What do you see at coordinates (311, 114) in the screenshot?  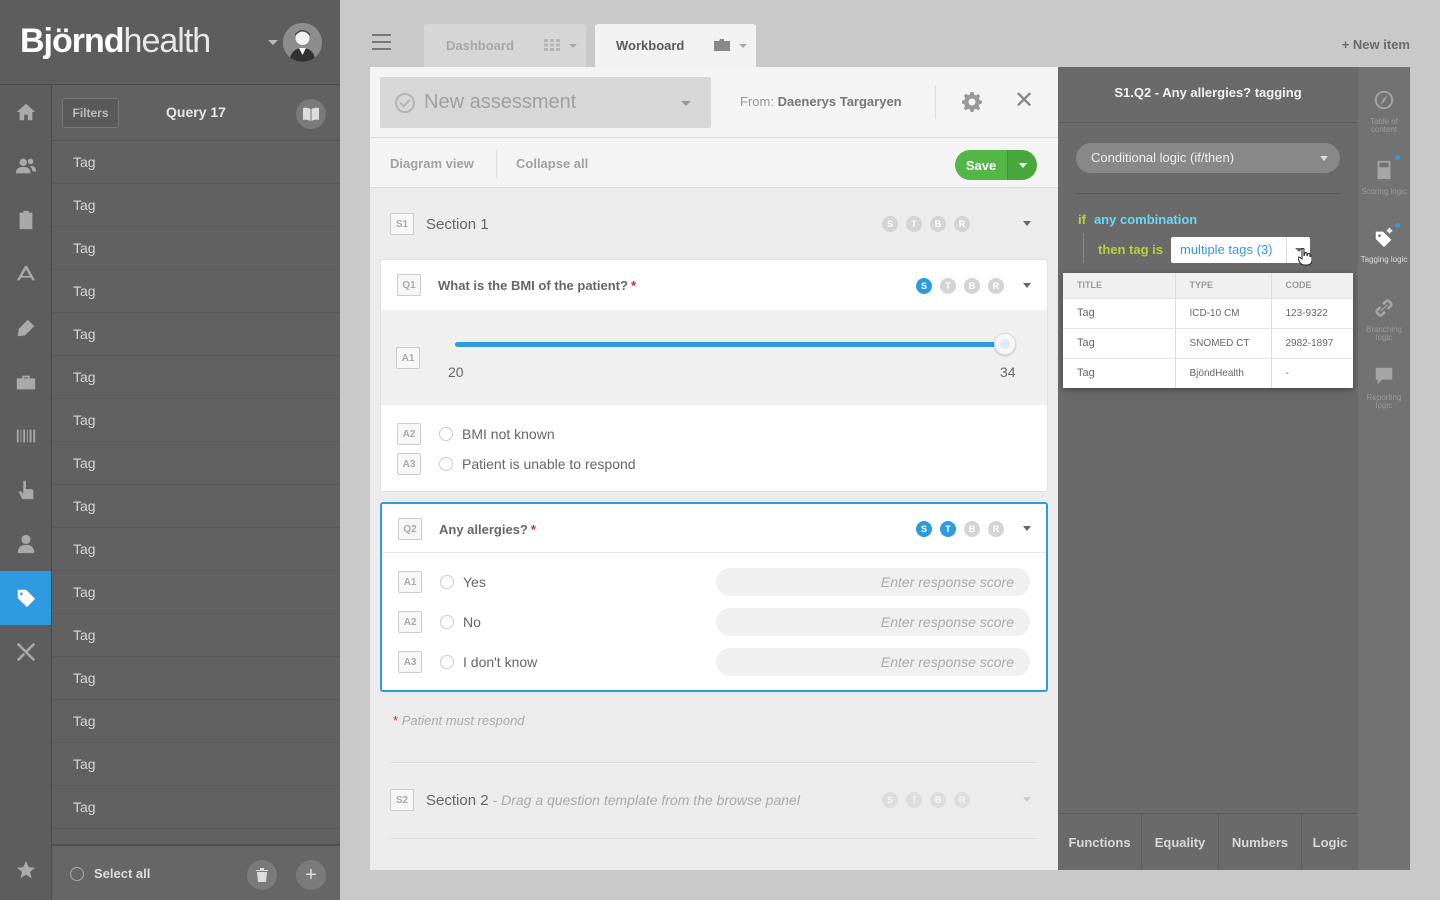 I see `book-button` at bounding box center [311, 114].